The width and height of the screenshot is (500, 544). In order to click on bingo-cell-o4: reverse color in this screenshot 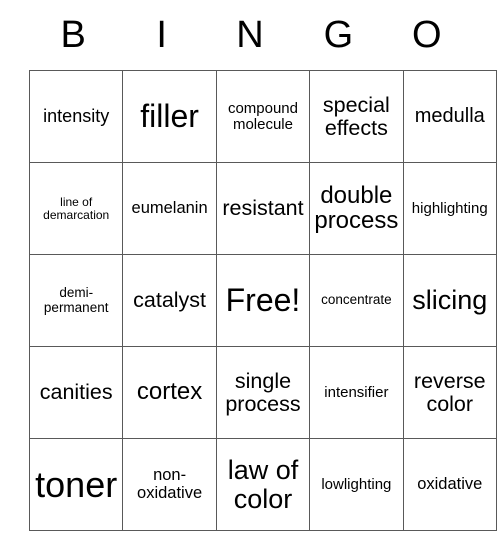, I will do `click(449, 392)`.